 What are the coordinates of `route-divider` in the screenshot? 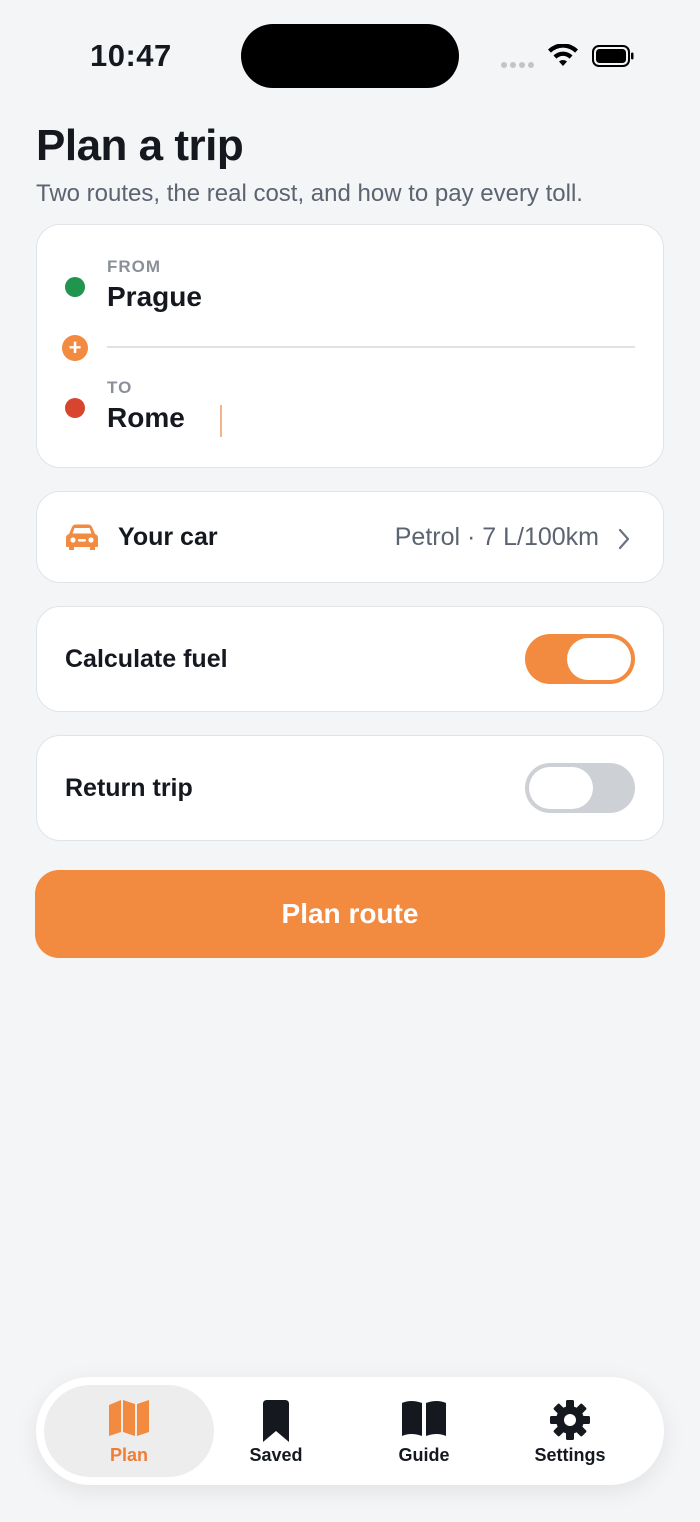 It's located at (371, 347).